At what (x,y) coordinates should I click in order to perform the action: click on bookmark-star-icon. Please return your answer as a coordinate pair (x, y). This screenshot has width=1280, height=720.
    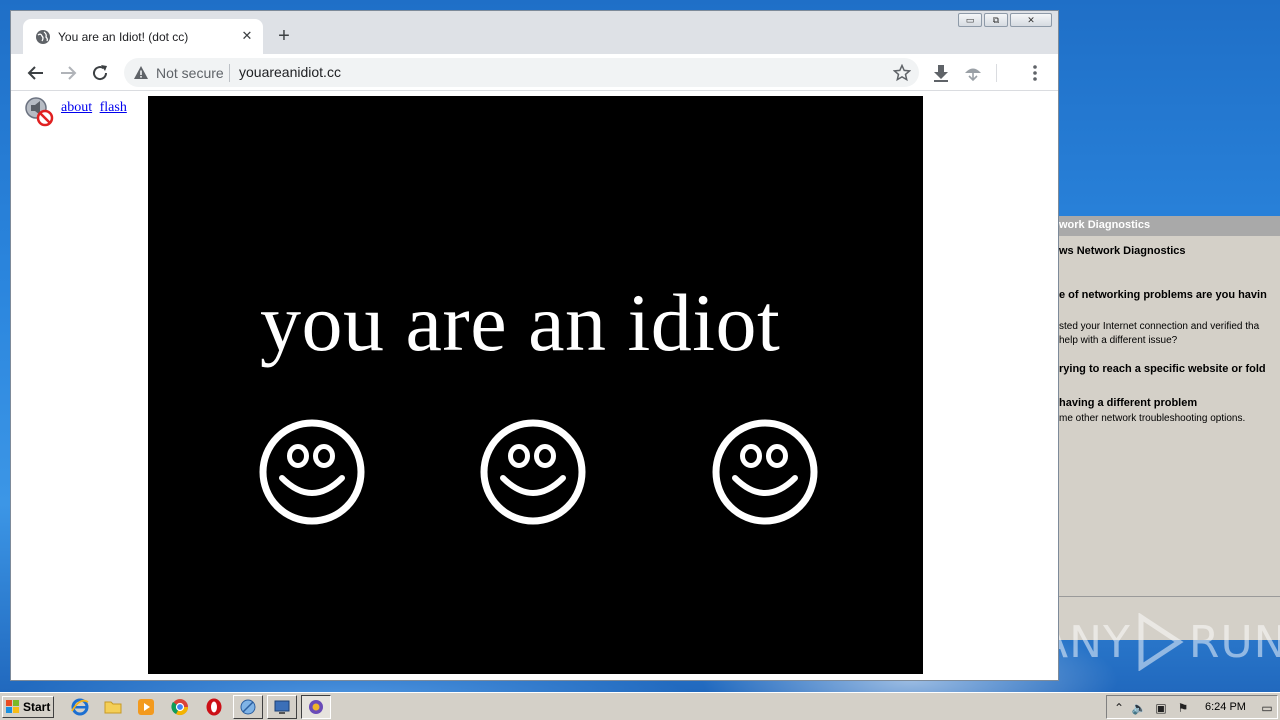
    Looking at the image, I should click on (902, 73).